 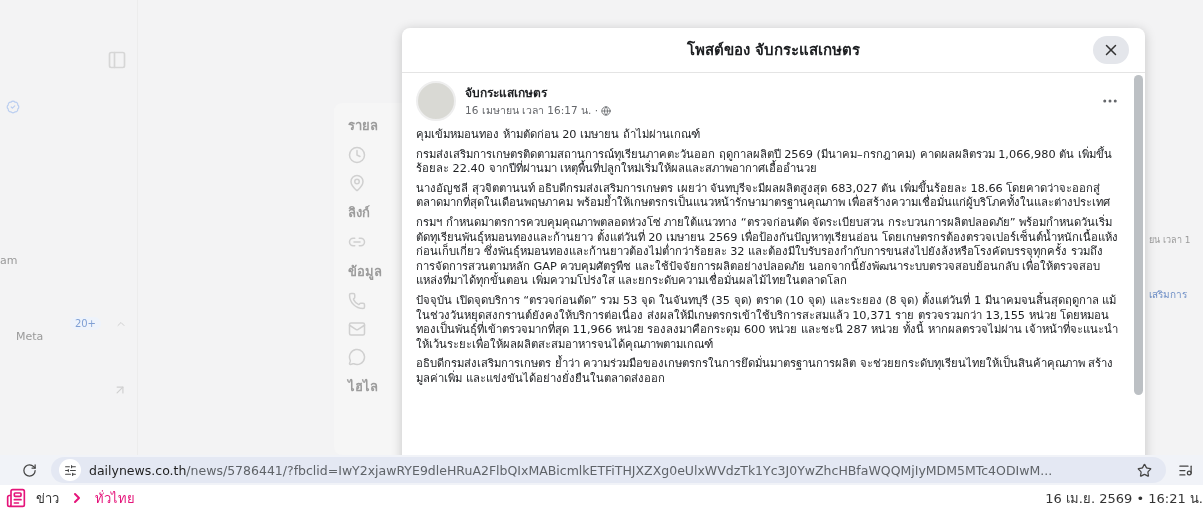 What do you see at coordinates (357, 301) in the screenshot?
I see `phone-icon` at bounding box center [357, 301].